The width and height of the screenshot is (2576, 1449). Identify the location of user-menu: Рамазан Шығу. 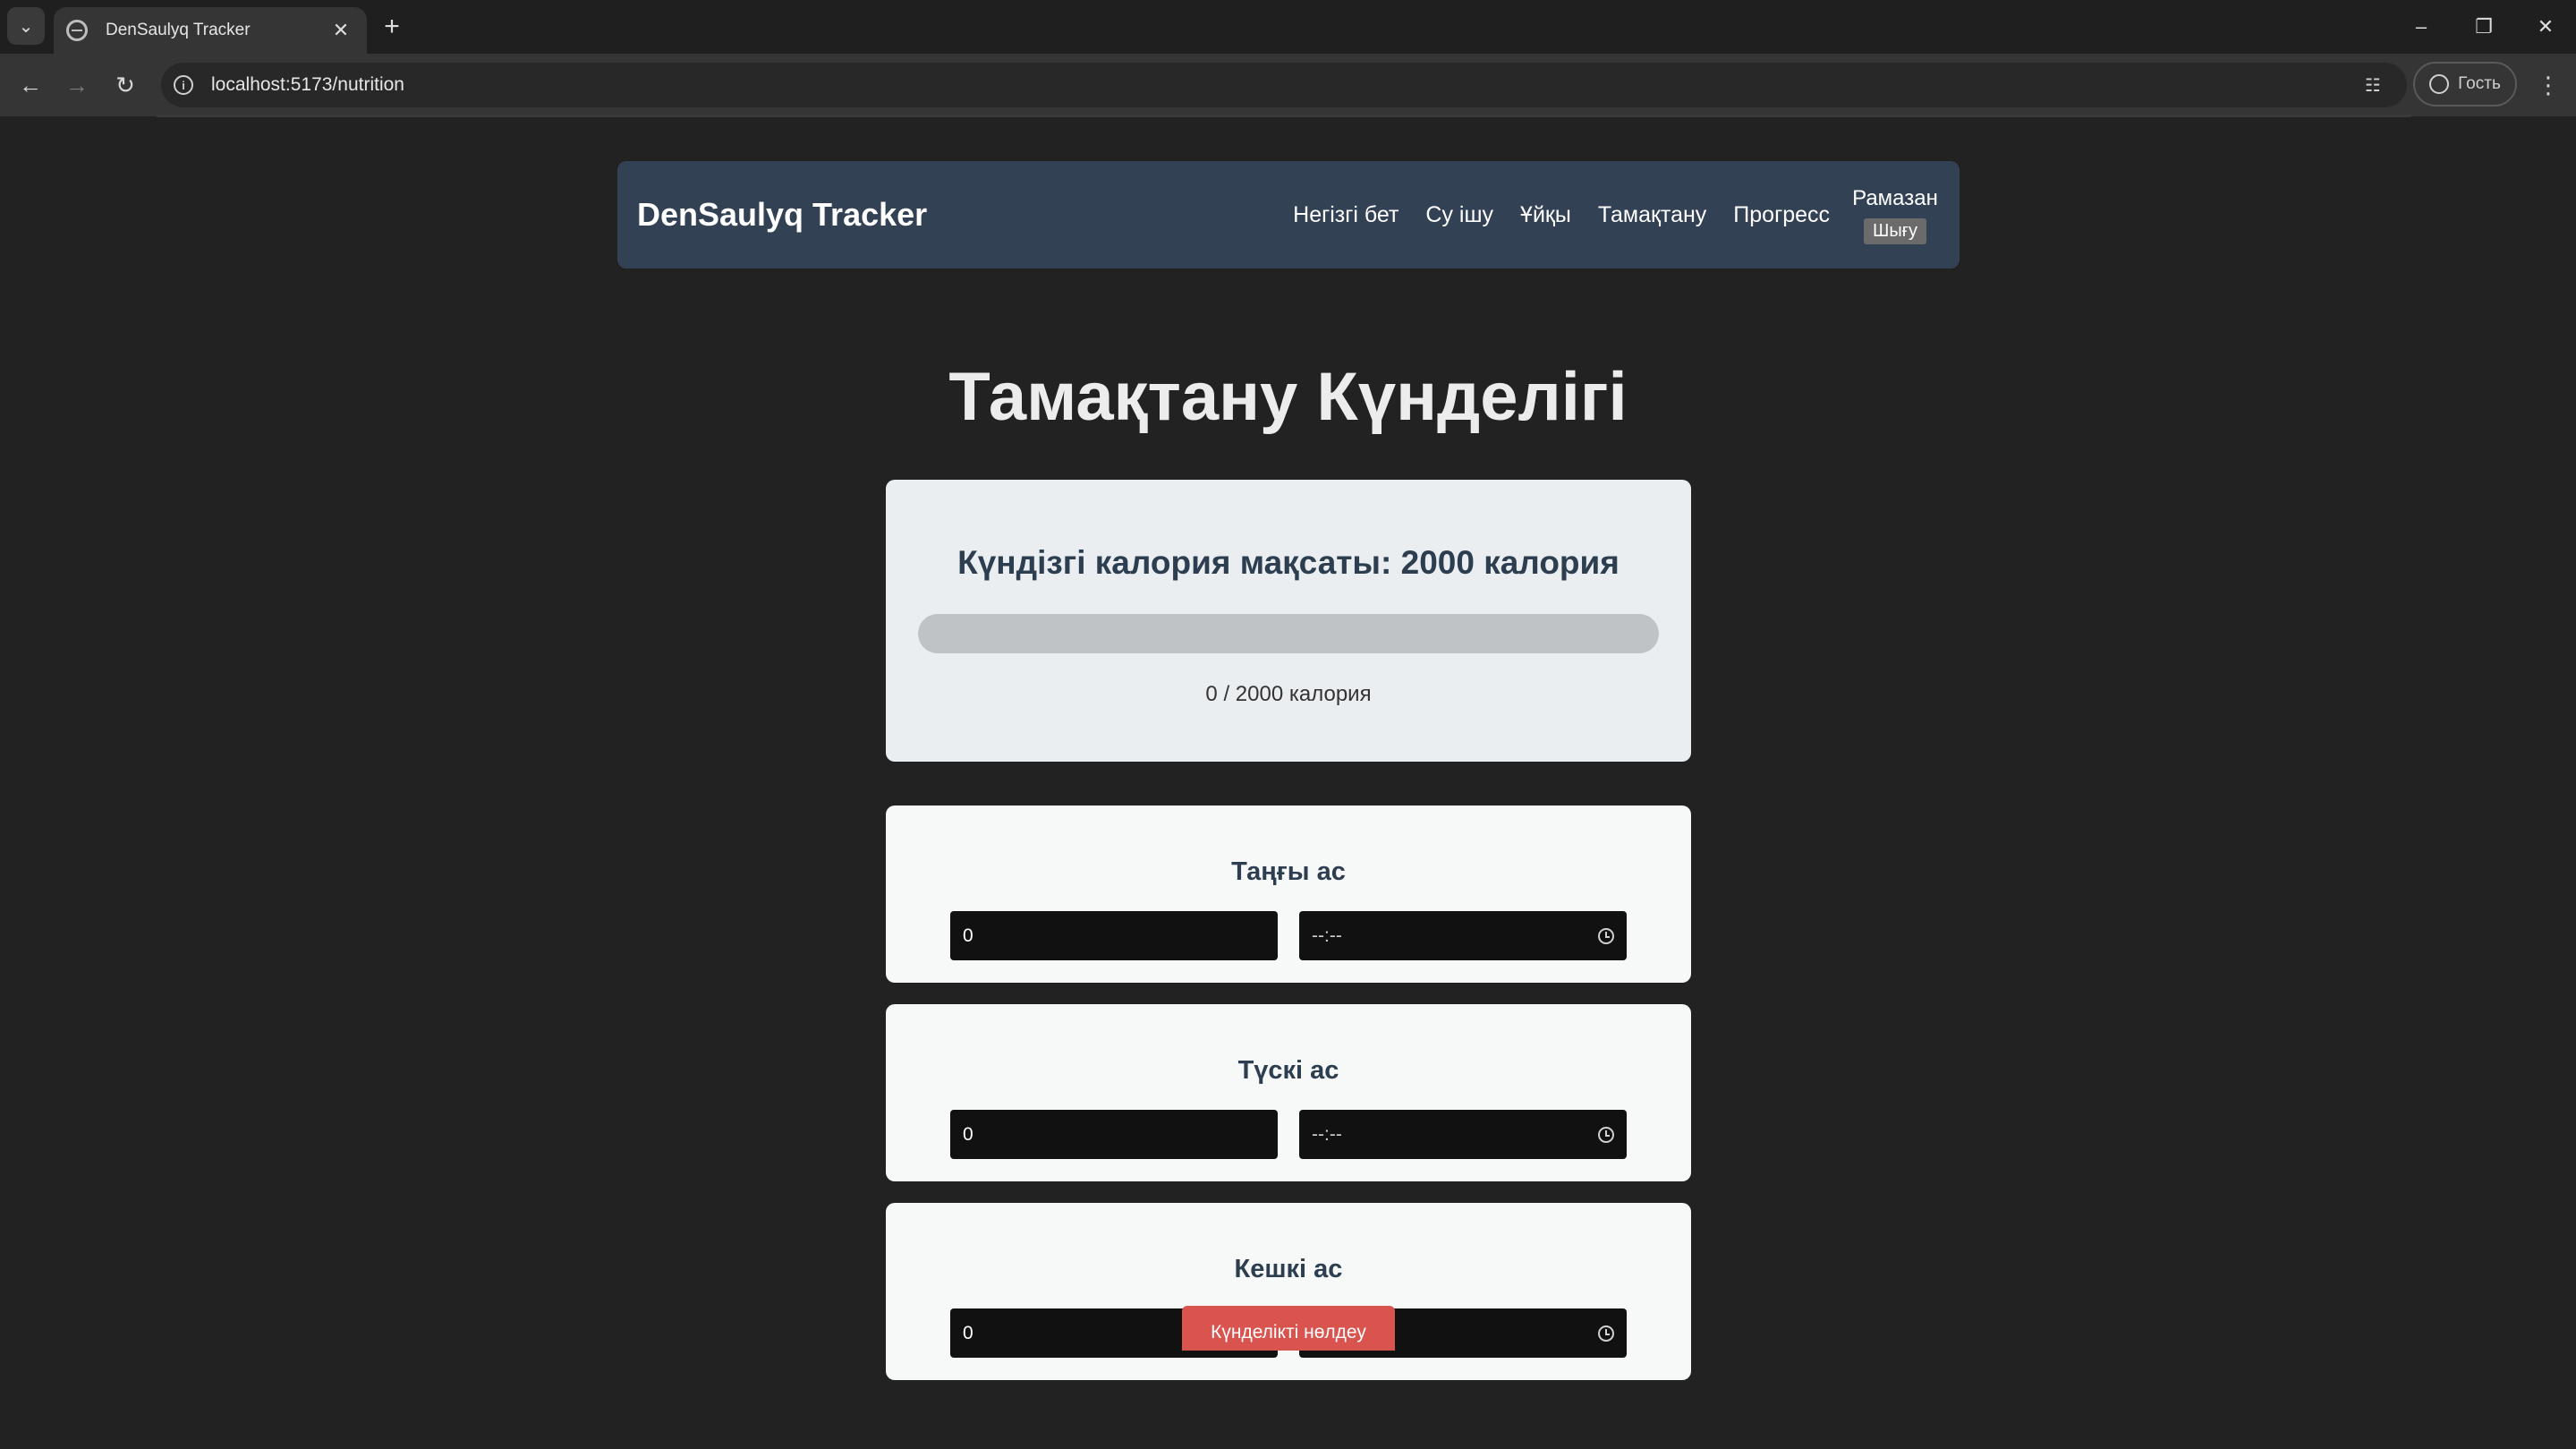
(1895, 215).